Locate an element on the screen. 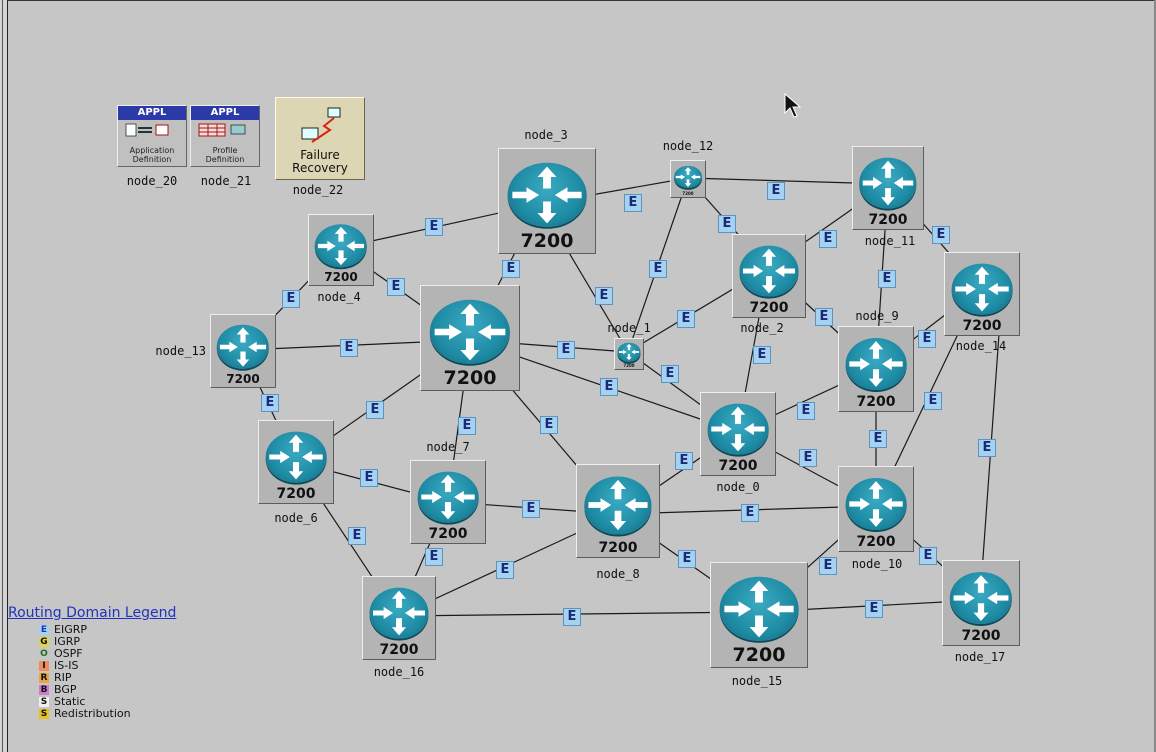 The image size is (1156, 752). router-node-15: 7200 is located at coordinates (759, 615).